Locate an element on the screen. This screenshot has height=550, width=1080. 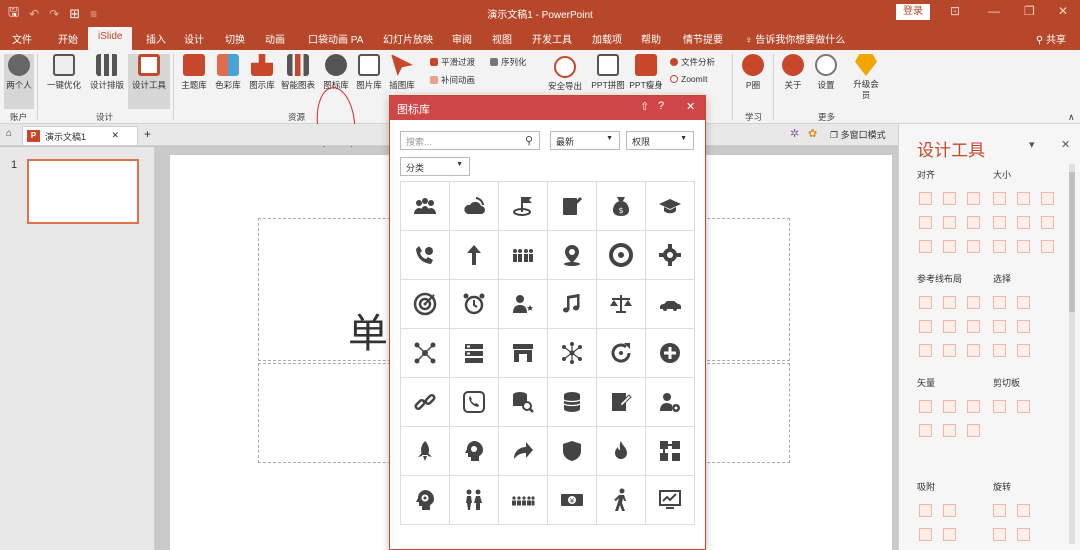
about-button: 关于 is located at coordinates (793, 72).